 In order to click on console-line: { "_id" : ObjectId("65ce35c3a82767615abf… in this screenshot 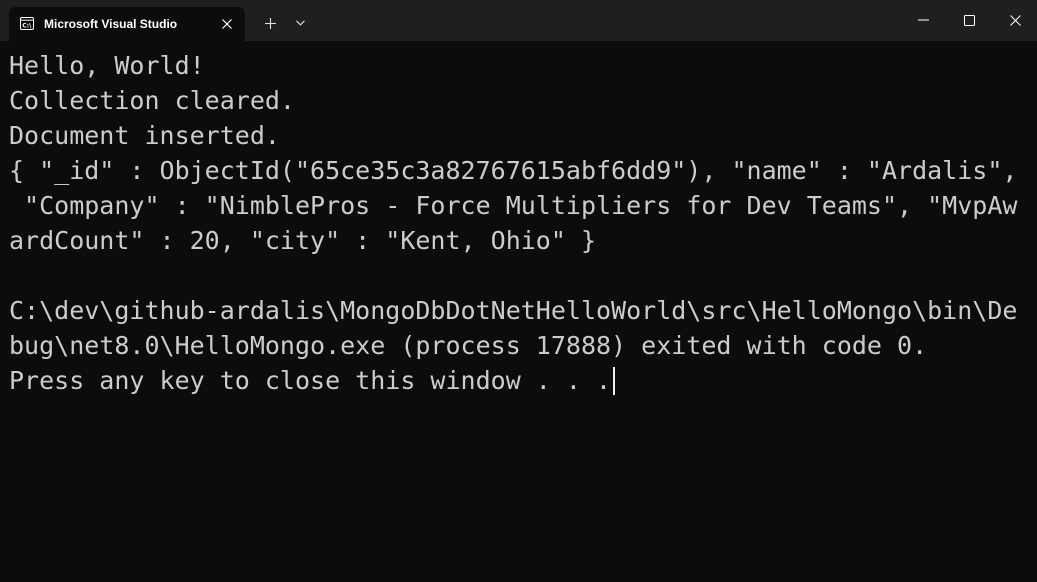, I will do `click(513, 170)`.